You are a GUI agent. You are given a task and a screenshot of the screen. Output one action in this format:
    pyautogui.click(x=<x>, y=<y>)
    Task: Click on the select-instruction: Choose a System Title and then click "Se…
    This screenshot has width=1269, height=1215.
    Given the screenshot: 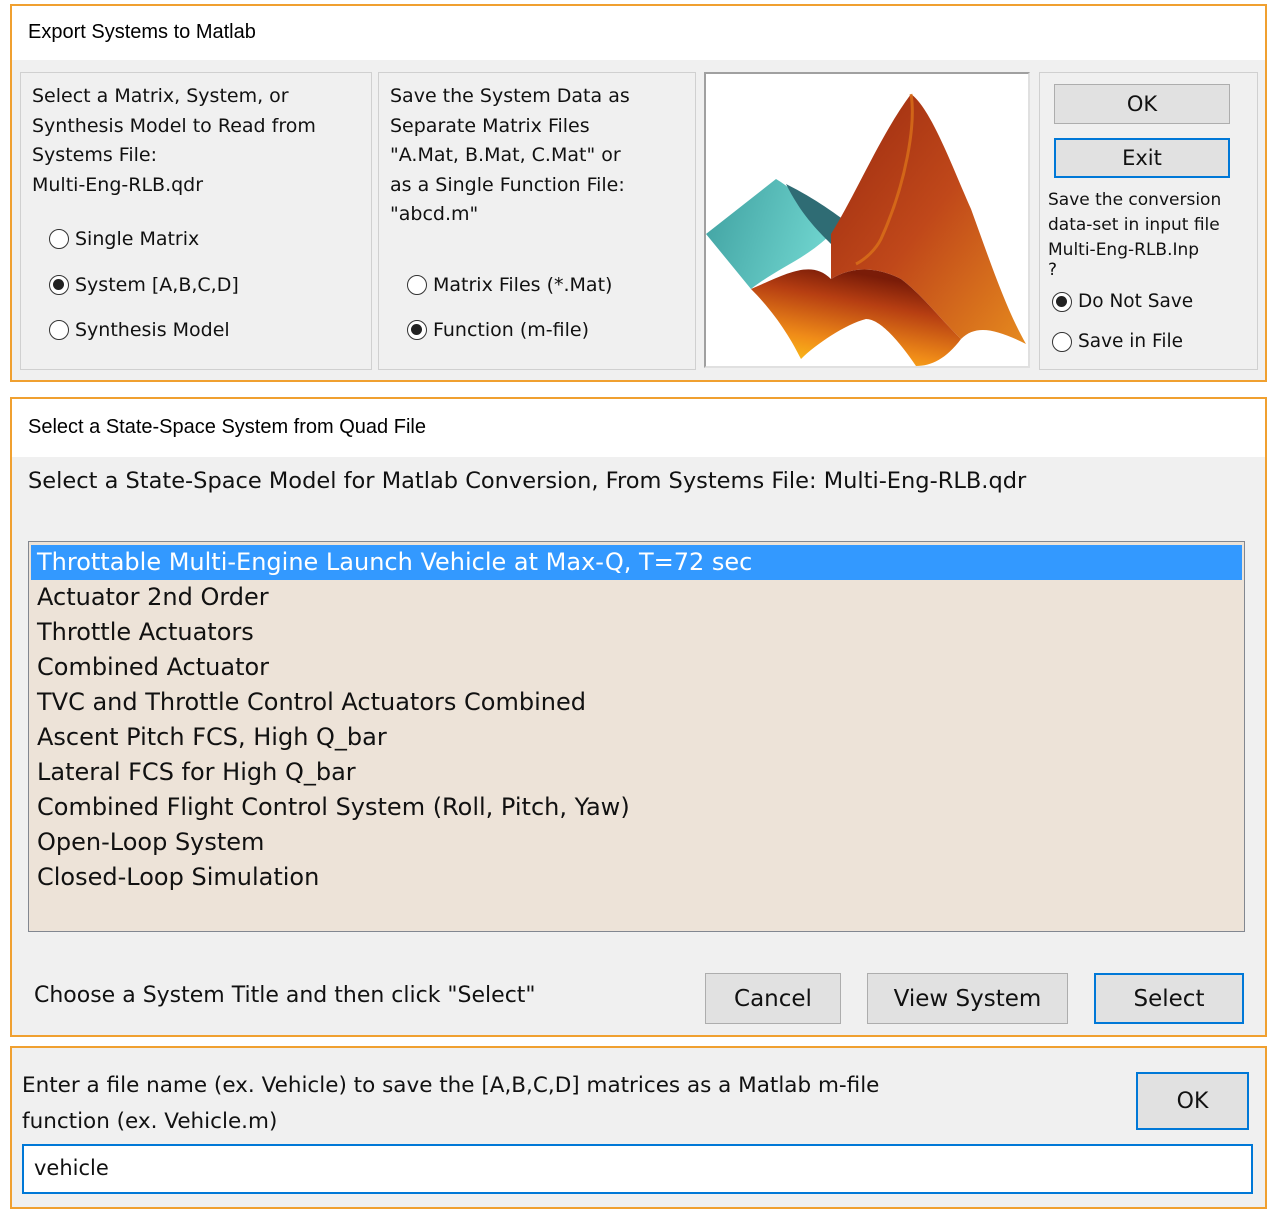 What is the action you would take?
    pyautogui.click(x=285, y=995)
    